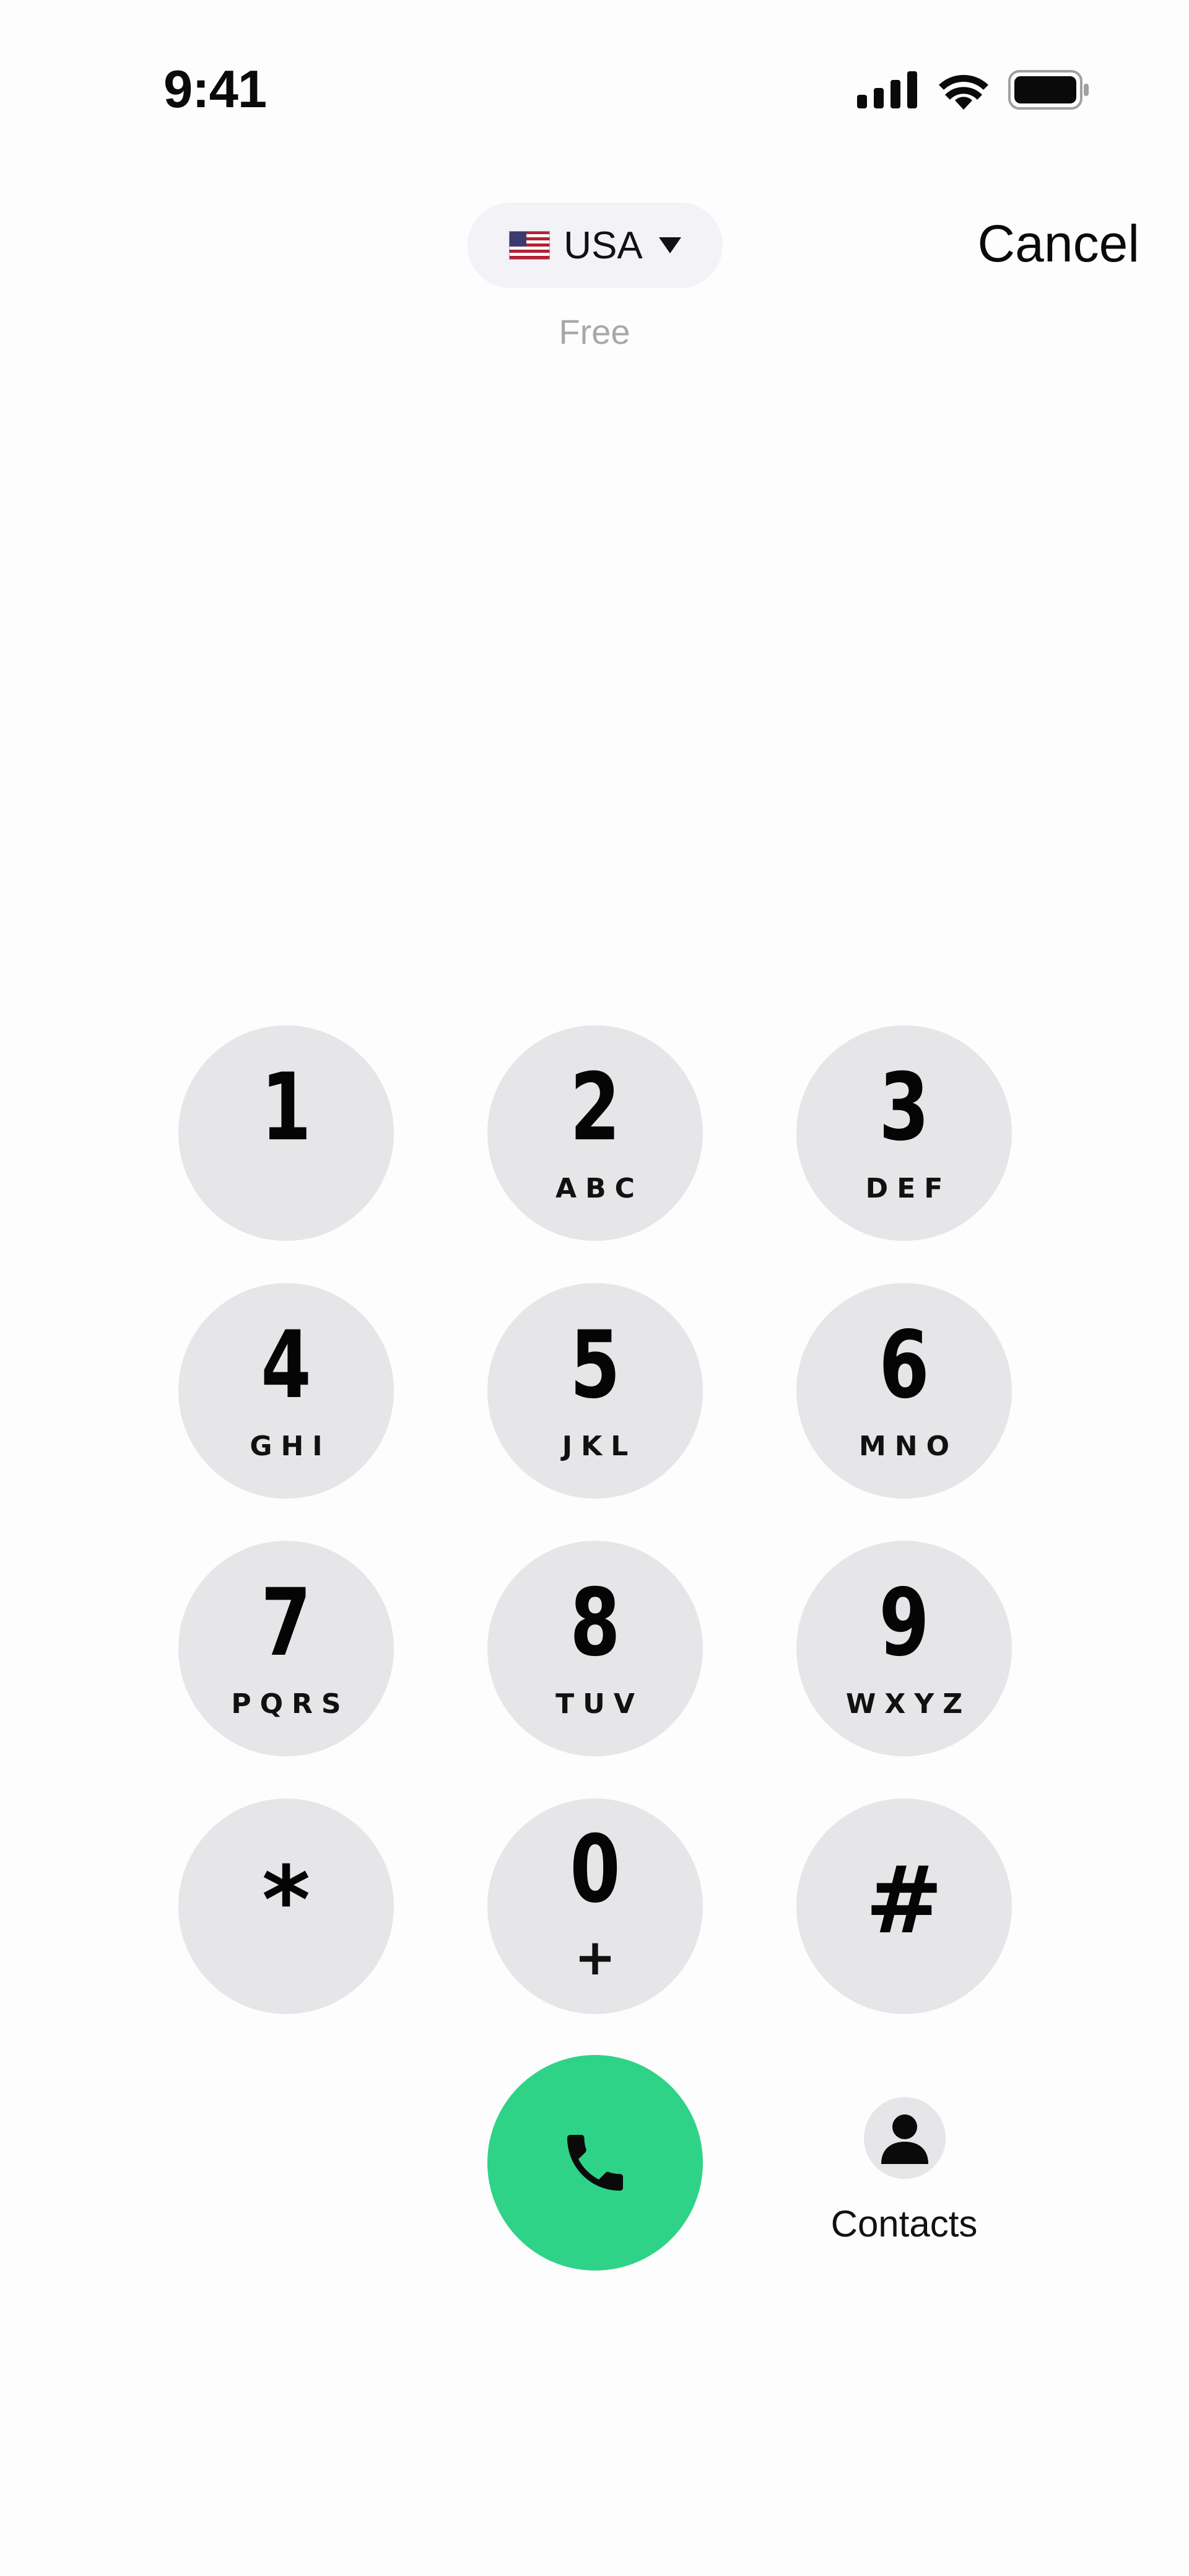 Image resolution: width=1189 pixels, height=2576 pixels. I want to click on battery-icon, so click(1048, 90).